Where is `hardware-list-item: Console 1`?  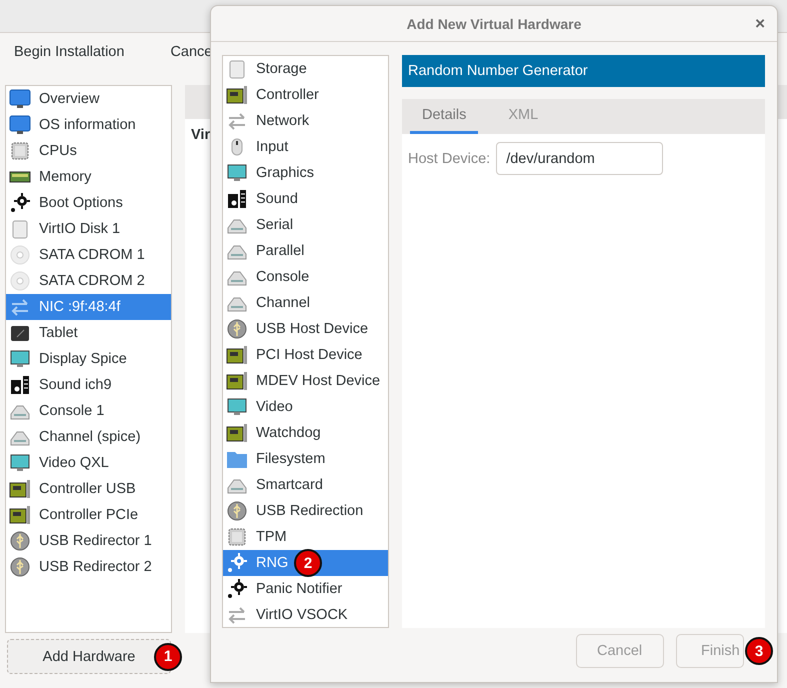
hardware-list-item: Console 1 is located at coordinates (88, 411).